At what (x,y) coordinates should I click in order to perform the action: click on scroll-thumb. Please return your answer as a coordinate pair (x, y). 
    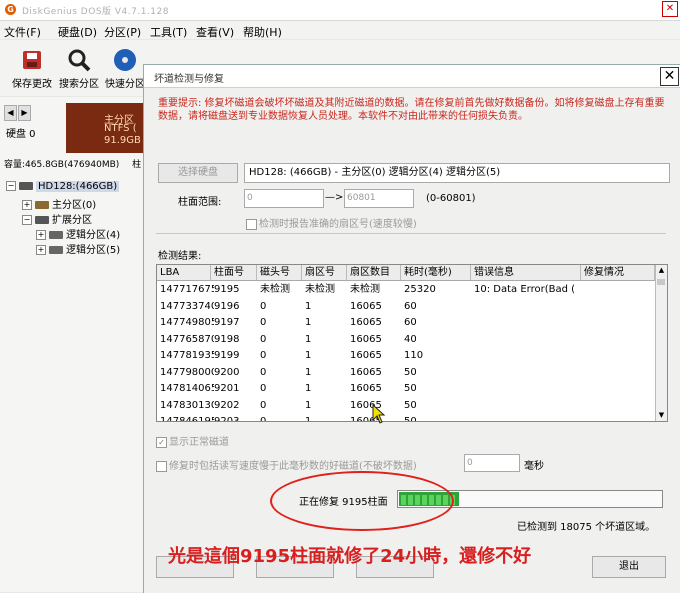
    Looking at the image, I should click on (661, 282).